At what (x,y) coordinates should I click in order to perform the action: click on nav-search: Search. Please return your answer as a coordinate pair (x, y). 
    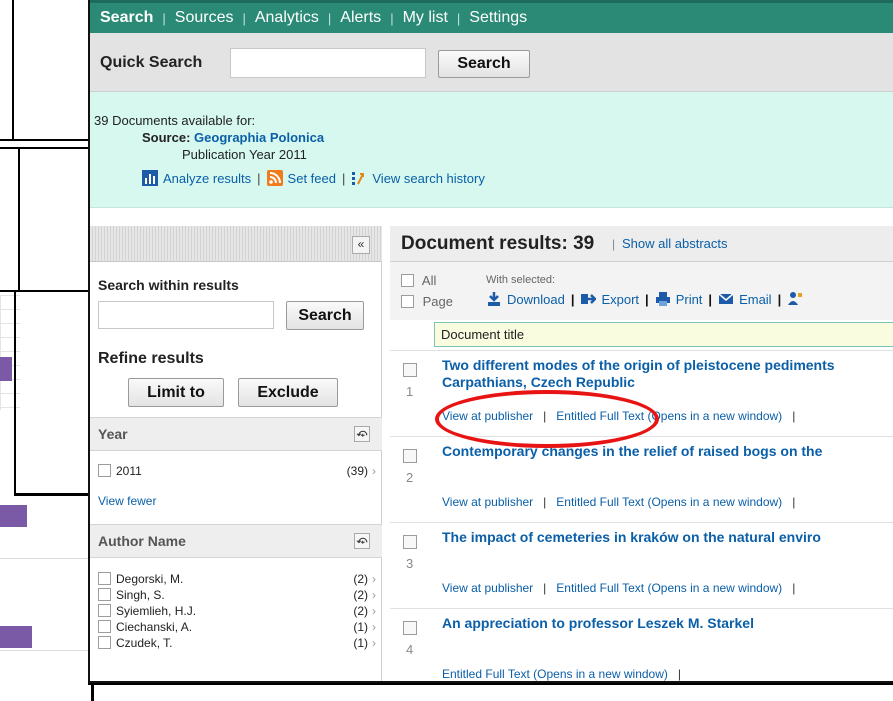
    Looking at the image, I should click on (126, 18).